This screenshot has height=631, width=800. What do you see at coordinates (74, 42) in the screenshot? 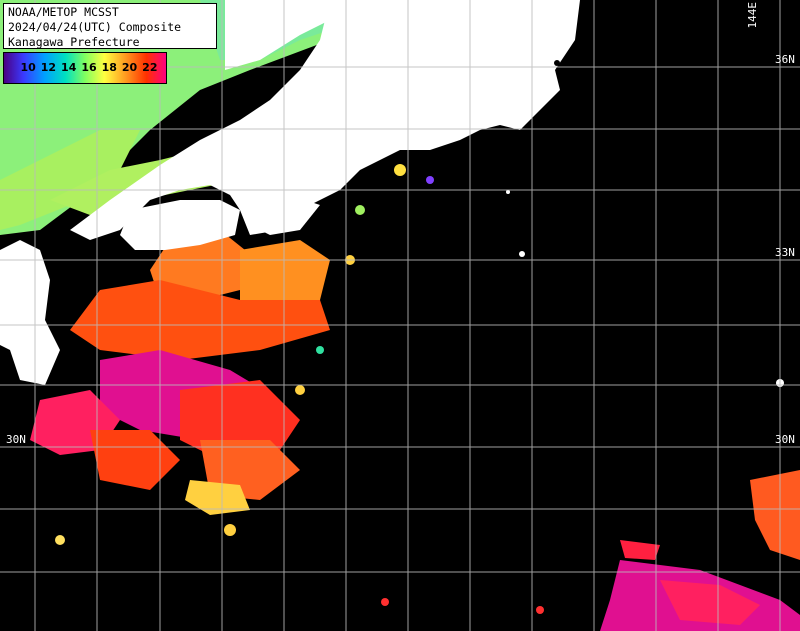
I see `title-line-3: Kanagawa Prefecture` at bounding box center [74, 42].